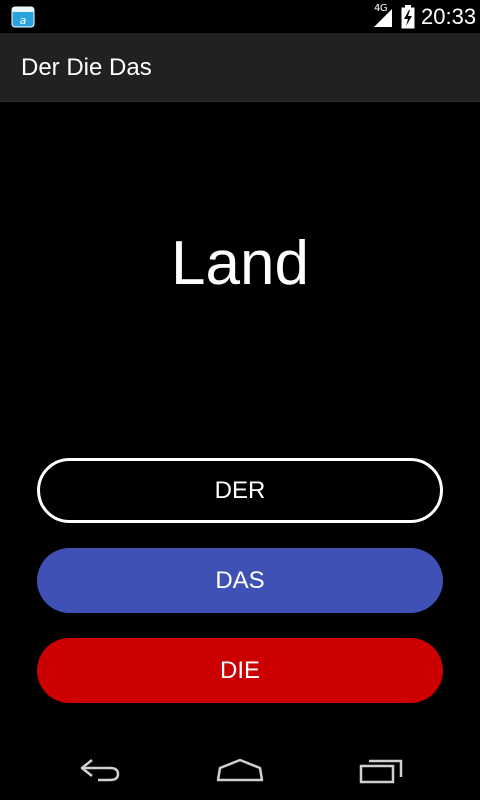 This screenshot has height=800, width=480. Describe the element at coordinates (23, 20) in the screenshot. I see `svg-text: a` at that location.